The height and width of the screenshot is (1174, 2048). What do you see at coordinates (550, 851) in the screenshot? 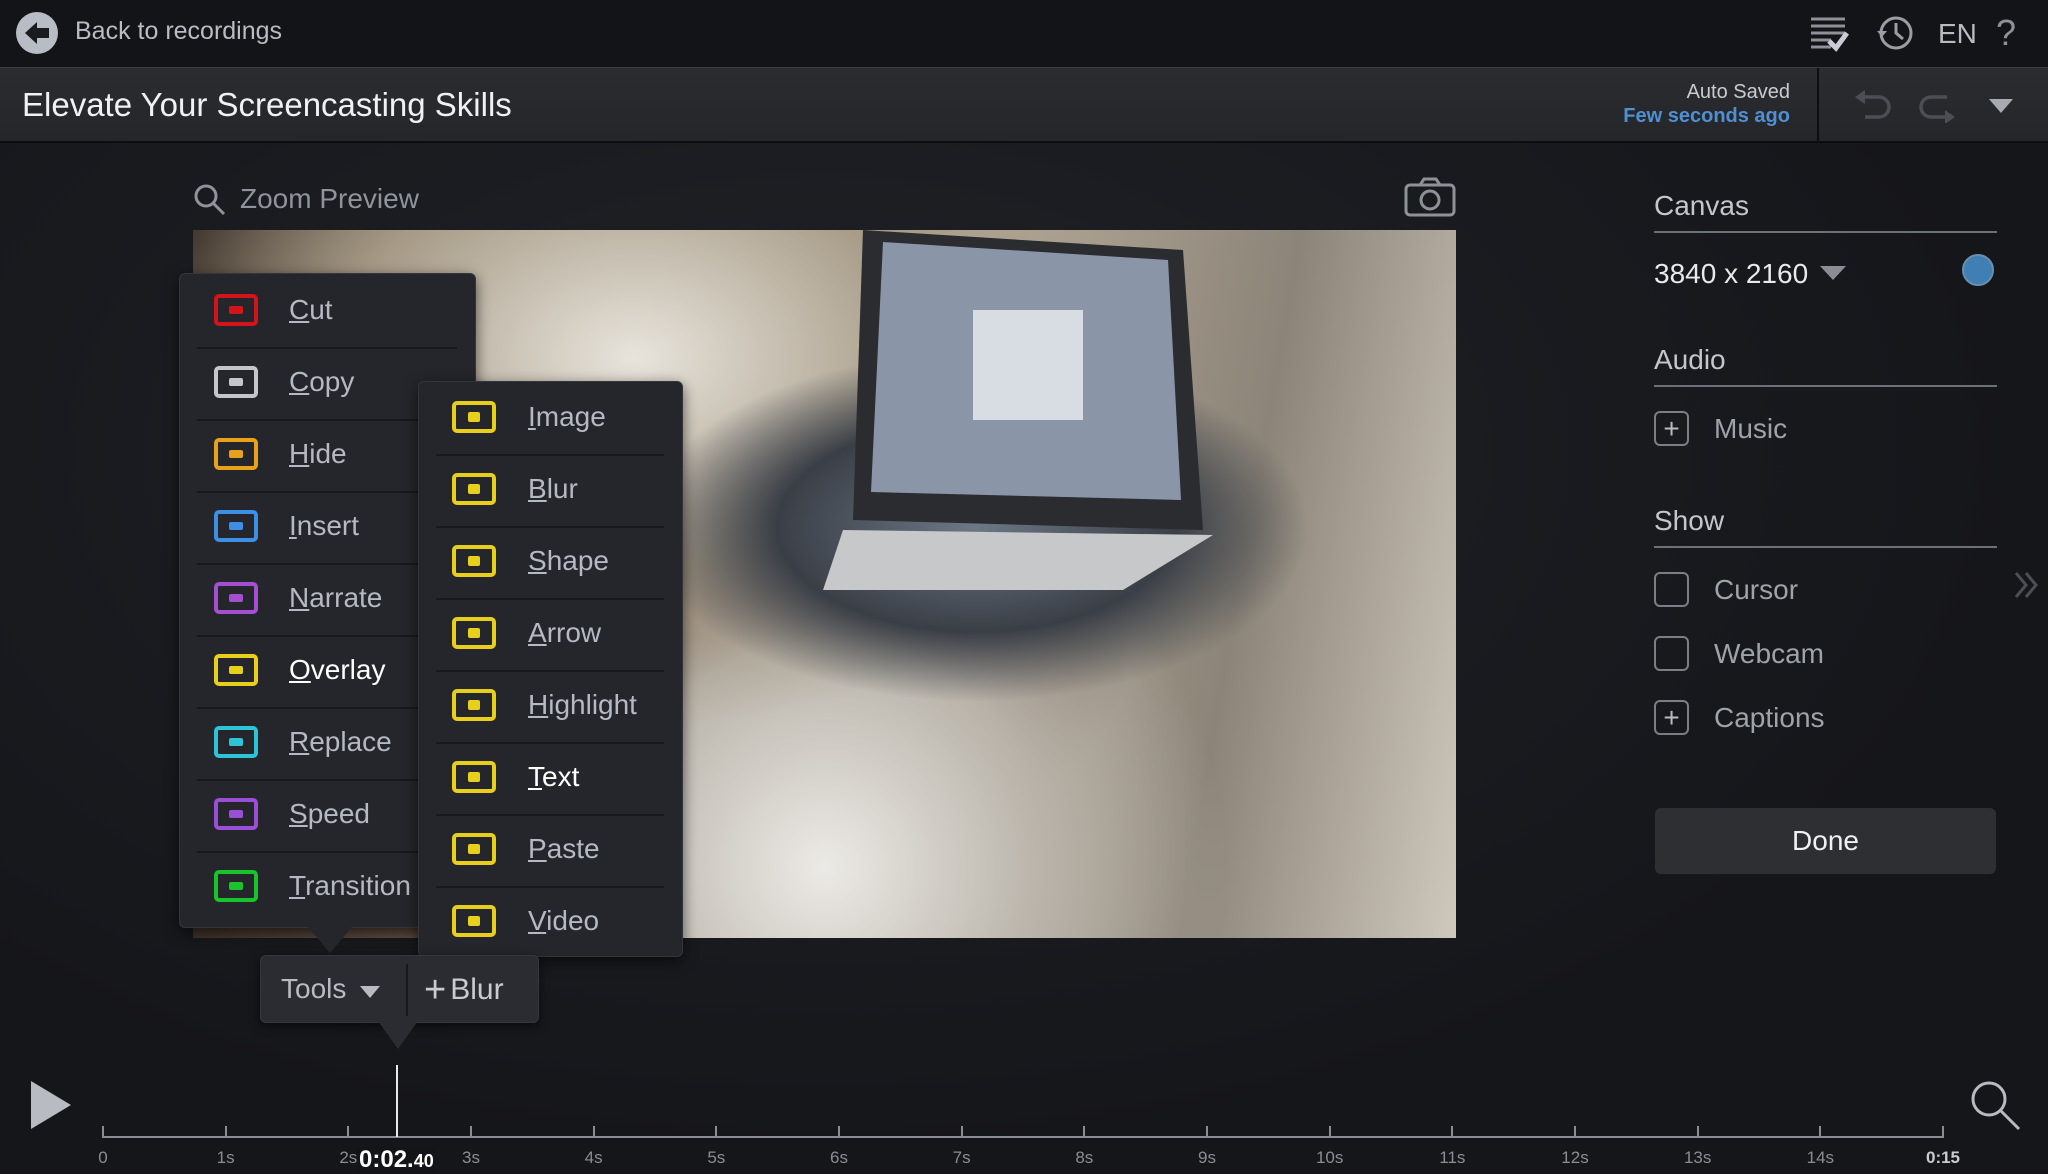
I see `overlay-submenu-item-paste: Paste` at bounding box center [550, 851].